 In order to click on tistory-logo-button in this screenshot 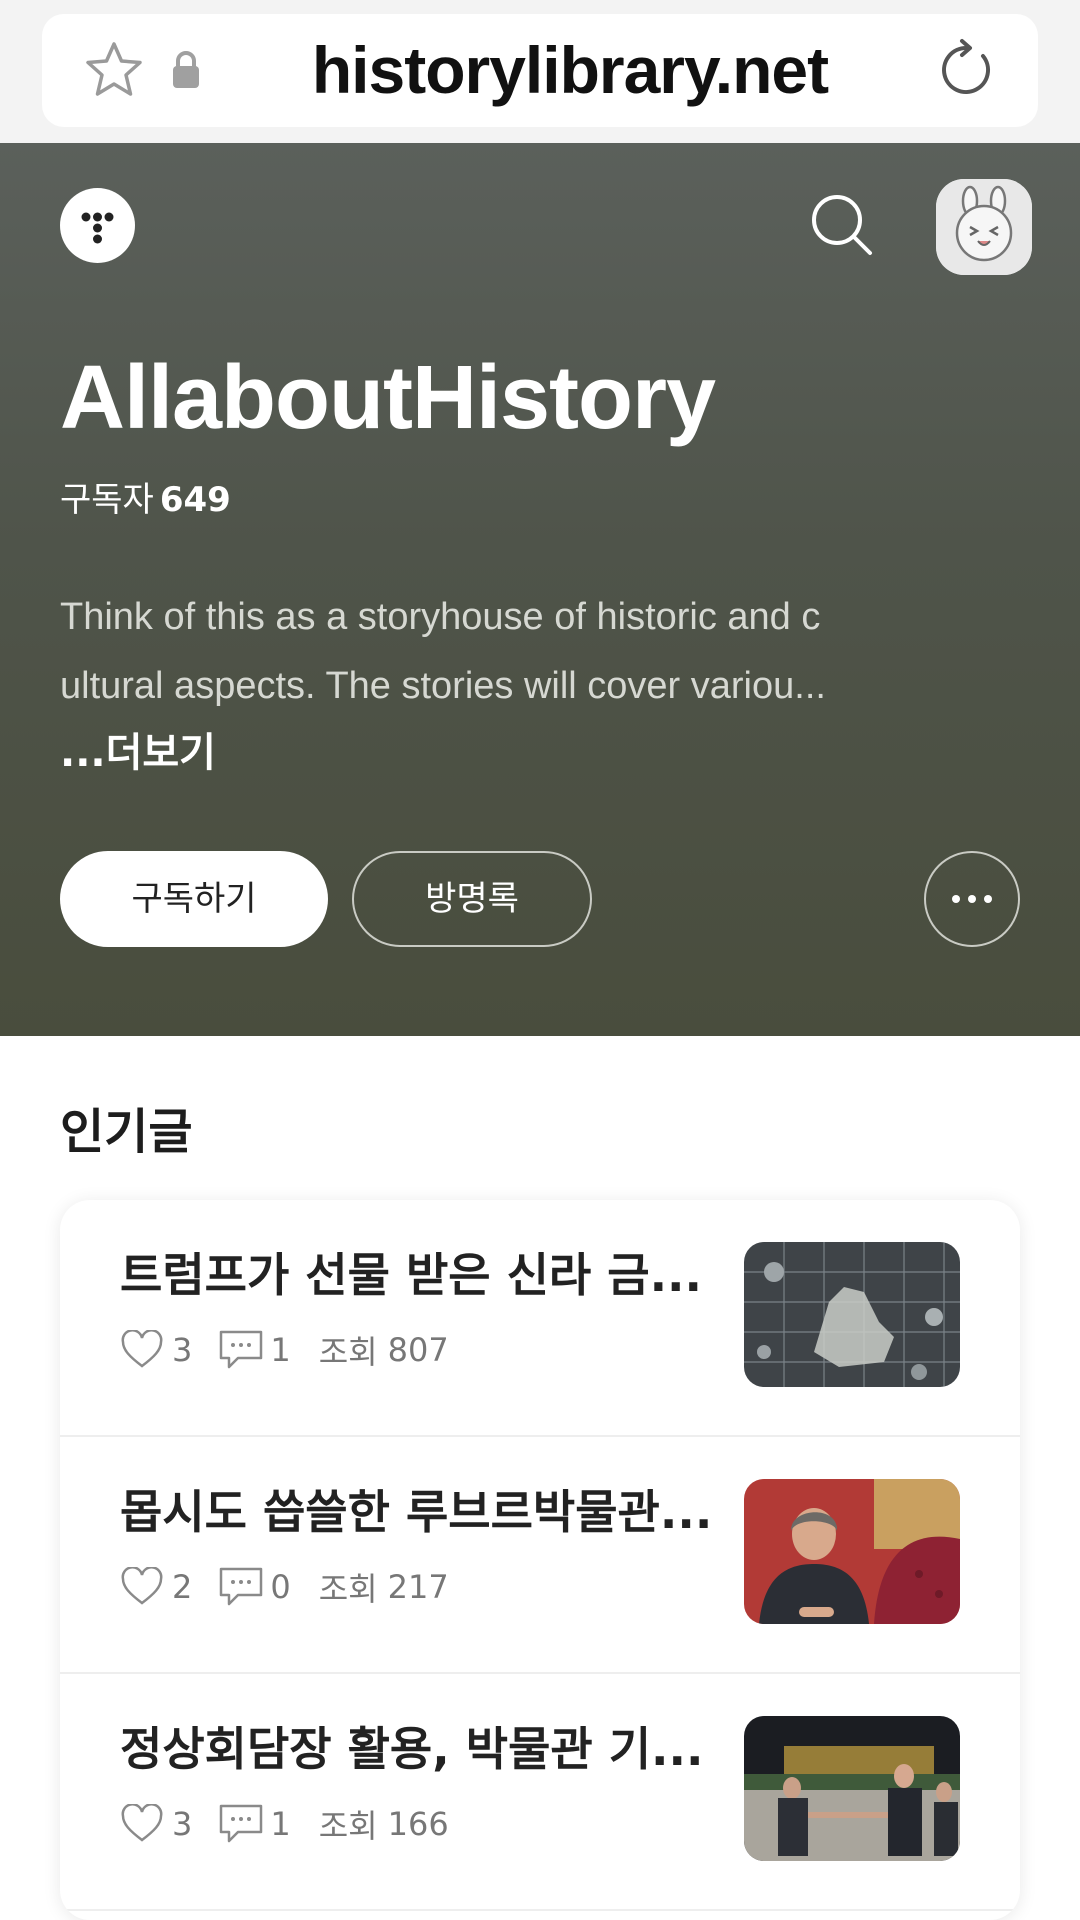, I will do `click(97, 225)`.